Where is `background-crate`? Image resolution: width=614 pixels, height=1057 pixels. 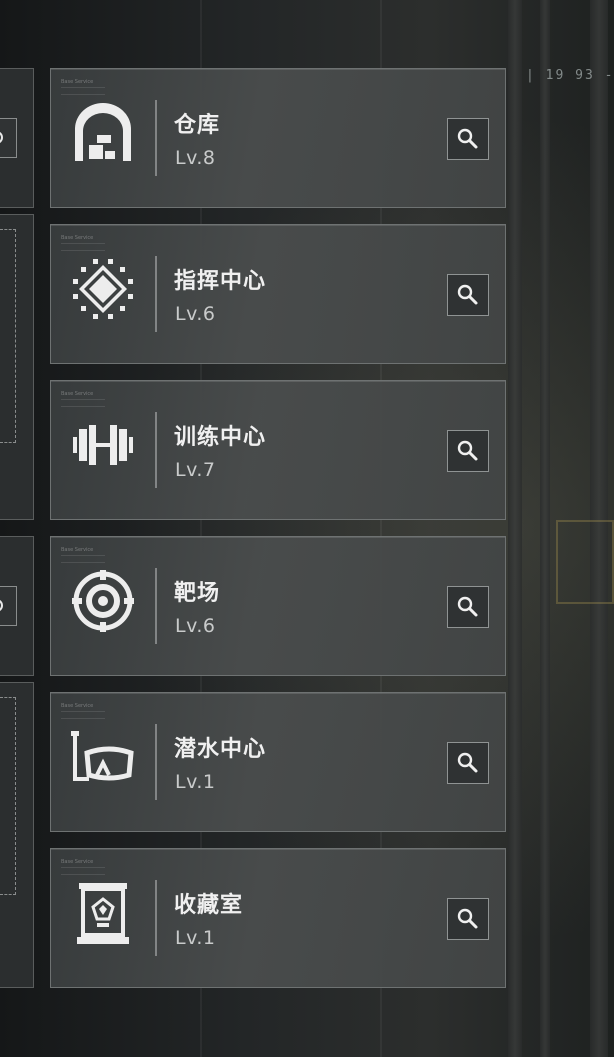 background-crate is located at coordinates (585, 562).